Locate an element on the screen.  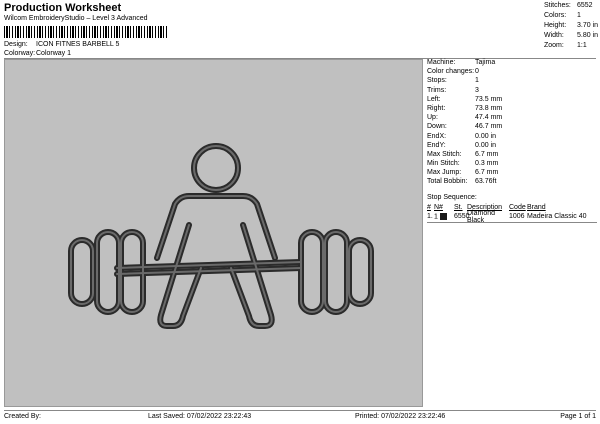
info-value: Tajima is located at coordinates (485, 62).